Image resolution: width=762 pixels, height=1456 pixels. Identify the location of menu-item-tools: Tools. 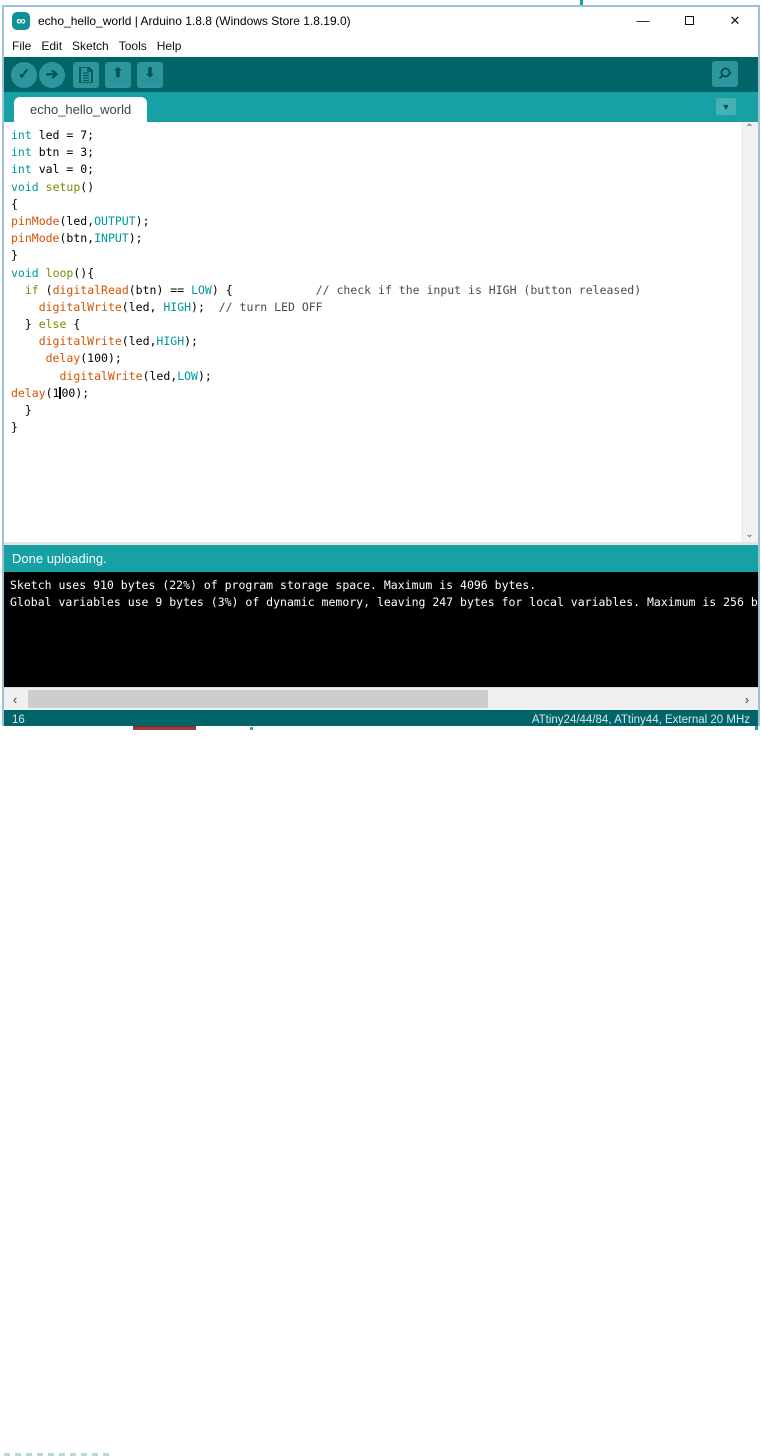
(136, 46).